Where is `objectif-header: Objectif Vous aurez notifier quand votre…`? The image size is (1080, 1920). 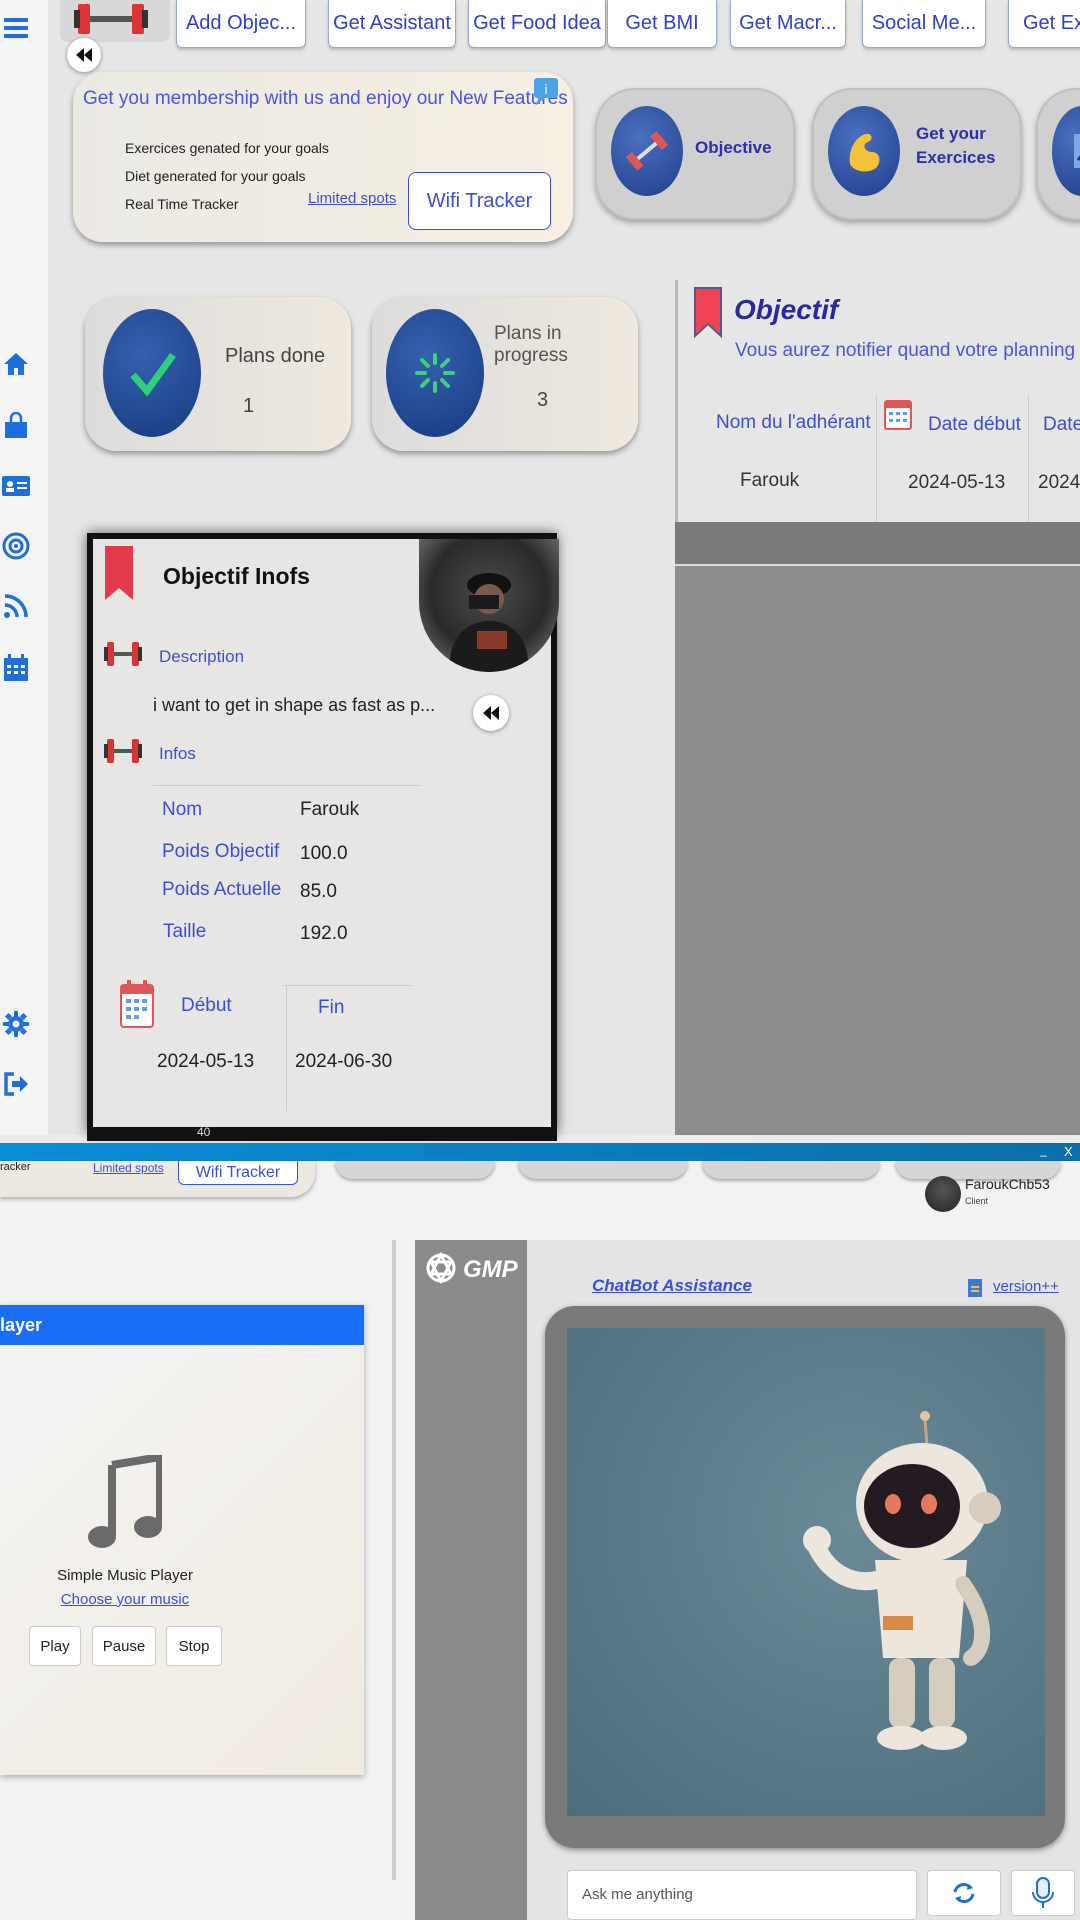
objectif-header: Objectif Vous aurez notifier quand votre… is located at coordinates (877, 401).